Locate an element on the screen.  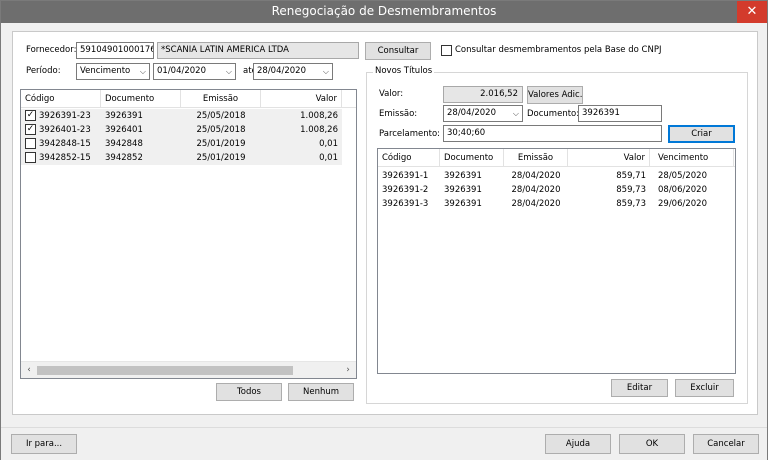
title-bar: Renegociação de Desmembramentos ✕ is located at coordinates (384, 12).